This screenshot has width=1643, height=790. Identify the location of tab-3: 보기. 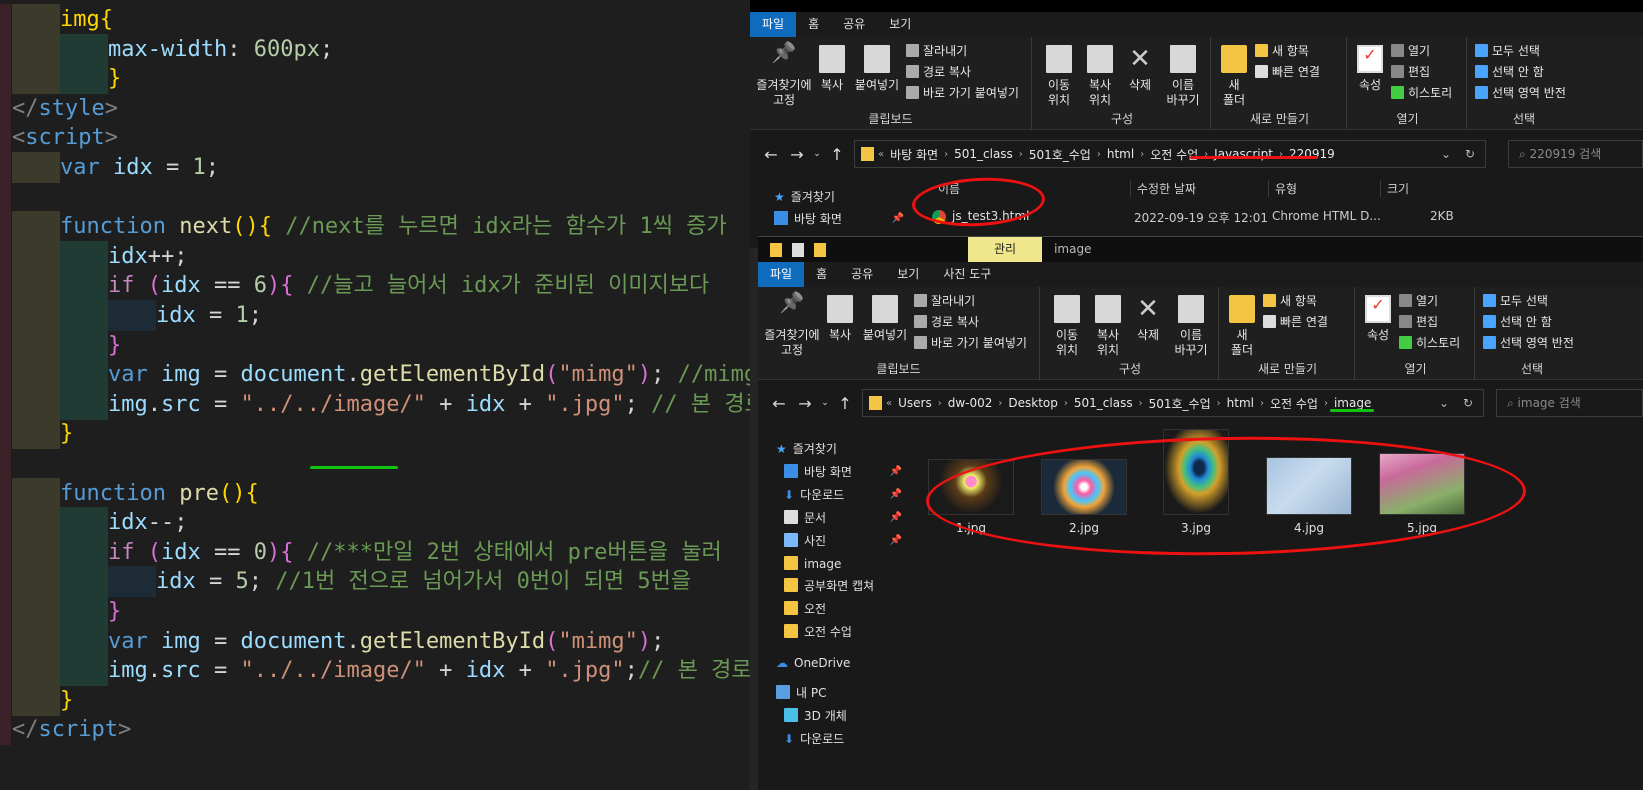
(908, 274).